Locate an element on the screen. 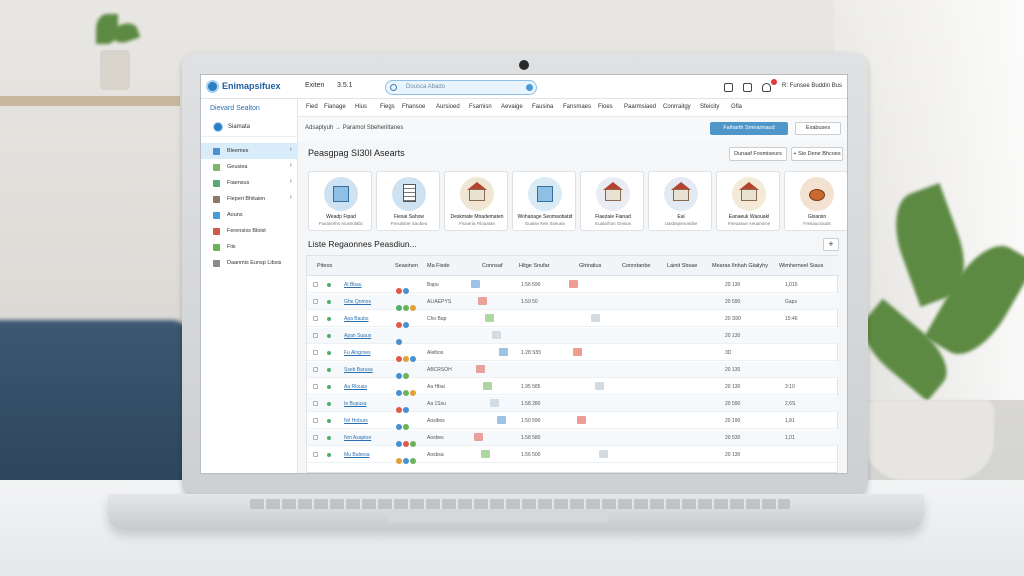 This screenshot has width=1024, height=576. sidebar-item: Ferensixs Bloist is located at coordinates (249, 231).